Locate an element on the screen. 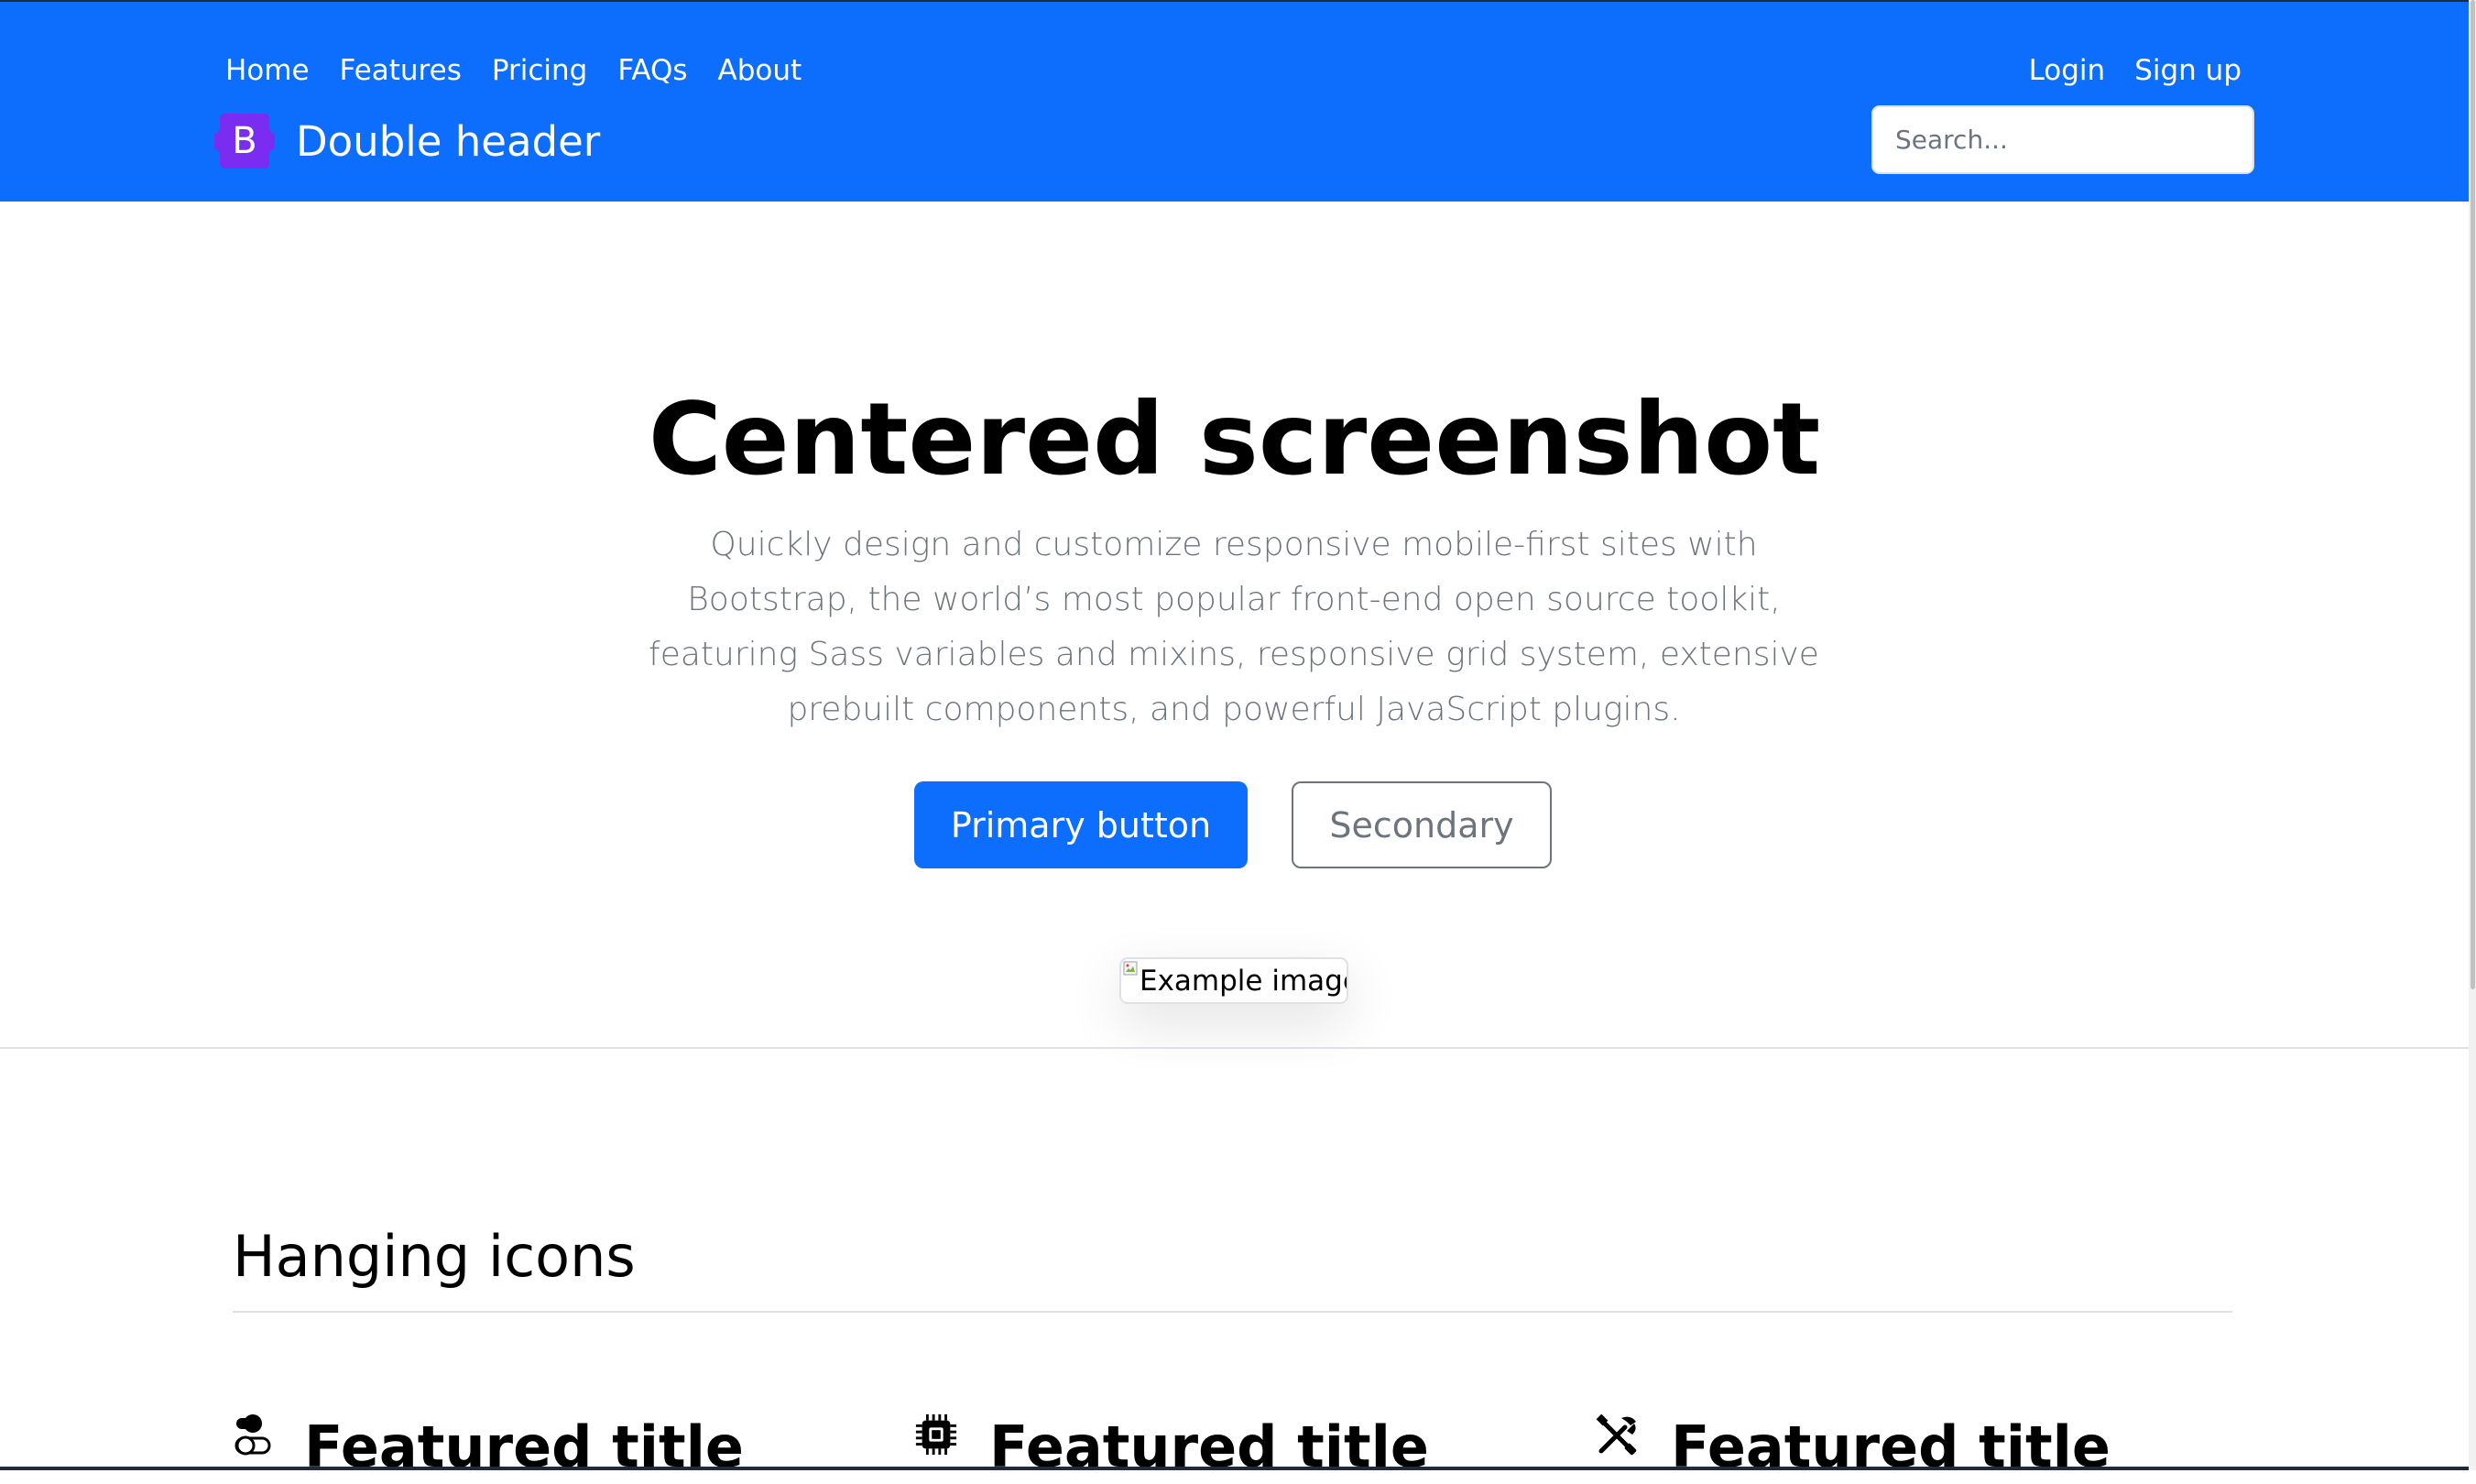 This screenshot has height=1484, width=2476. tools-icon is located at coordinates (1616, 1434).